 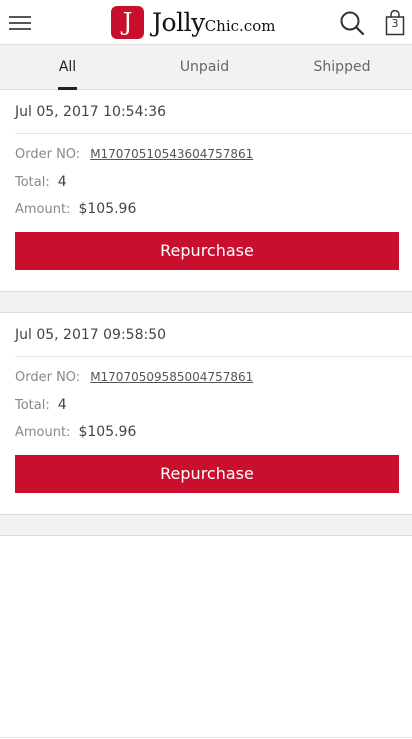 I want to click on bag-count-badge: 3, so click(x=395, y=23).